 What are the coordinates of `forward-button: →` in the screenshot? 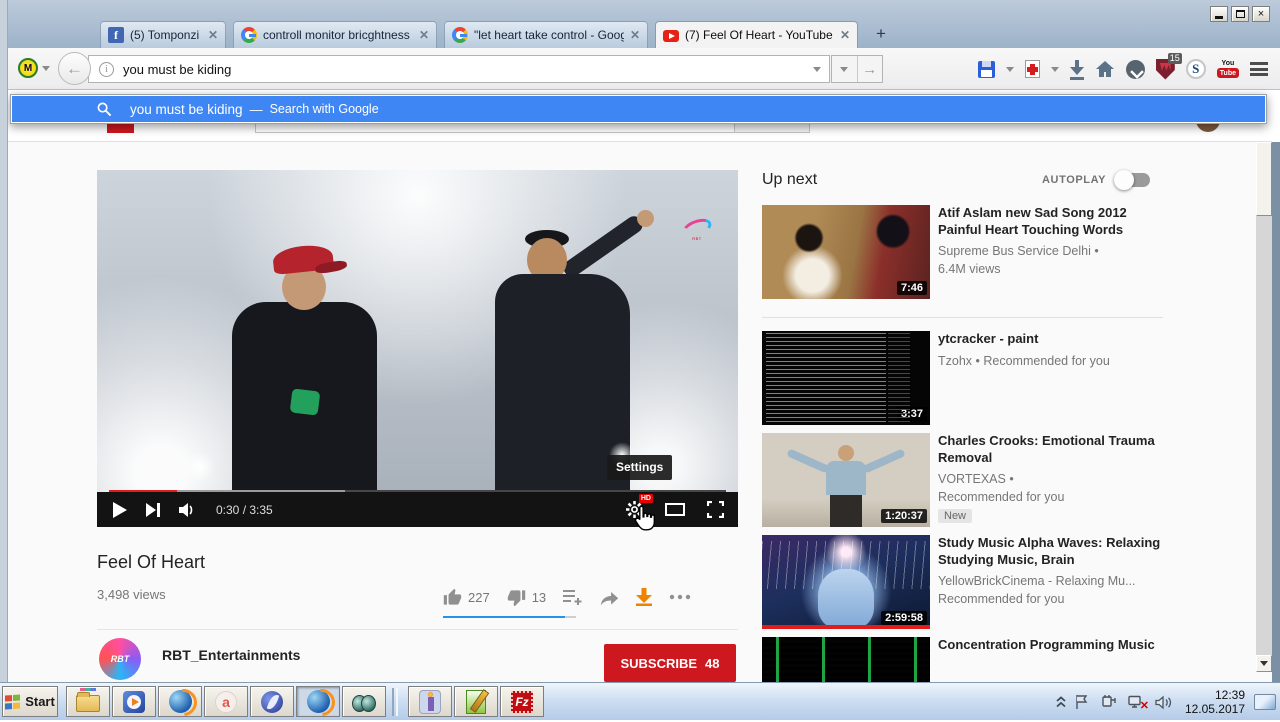 It's located at (869, 69).